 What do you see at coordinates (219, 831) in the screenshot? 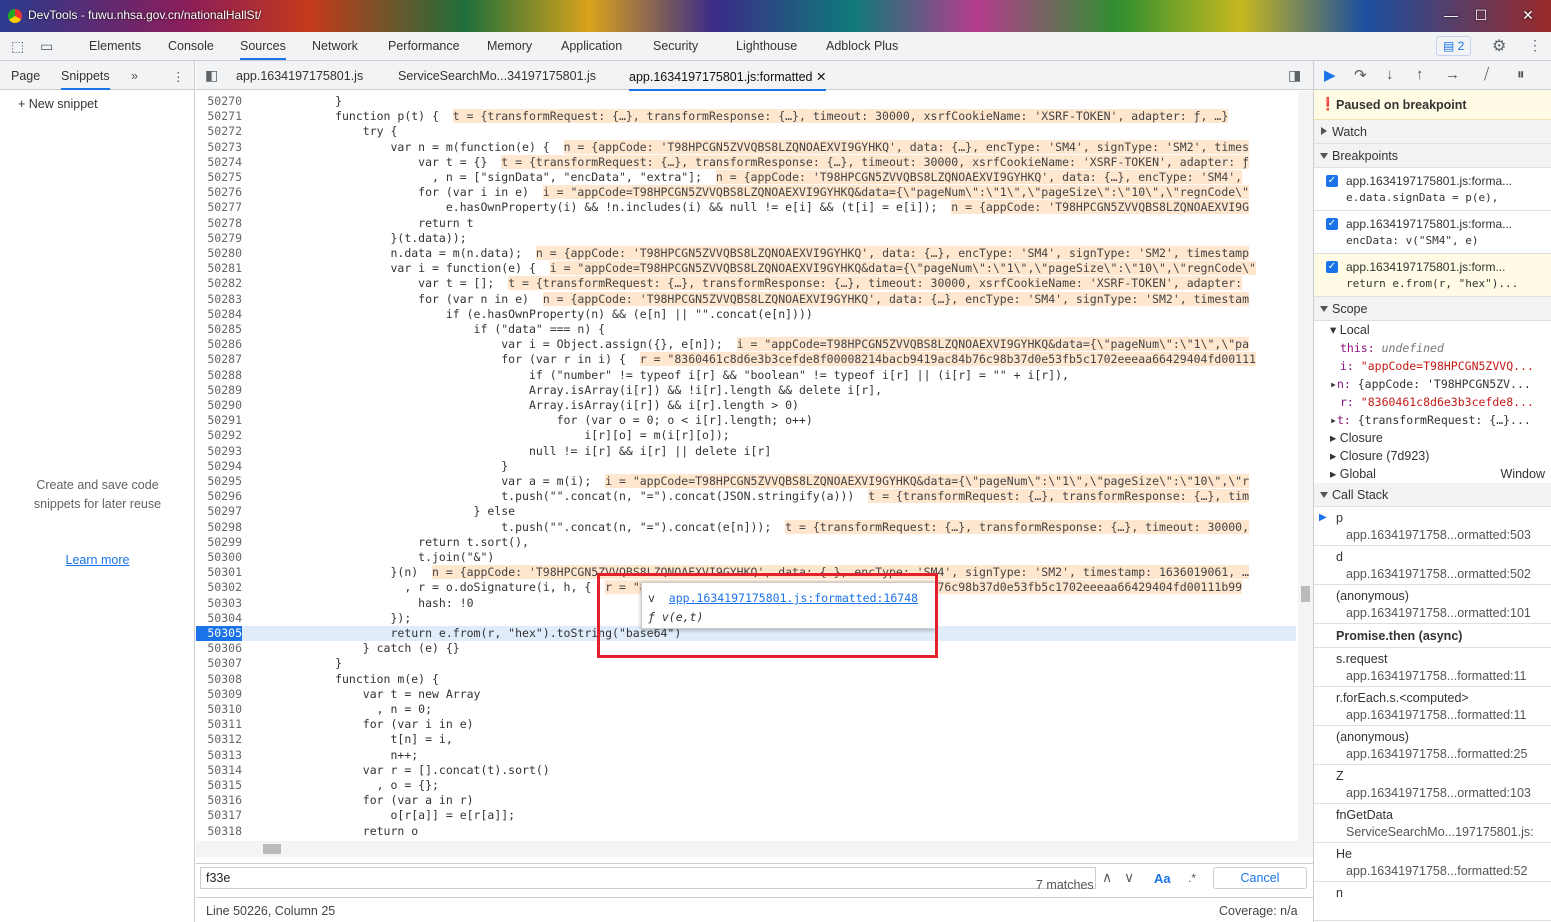
I see `line-number: 50318` at bounding box center [219, 831].